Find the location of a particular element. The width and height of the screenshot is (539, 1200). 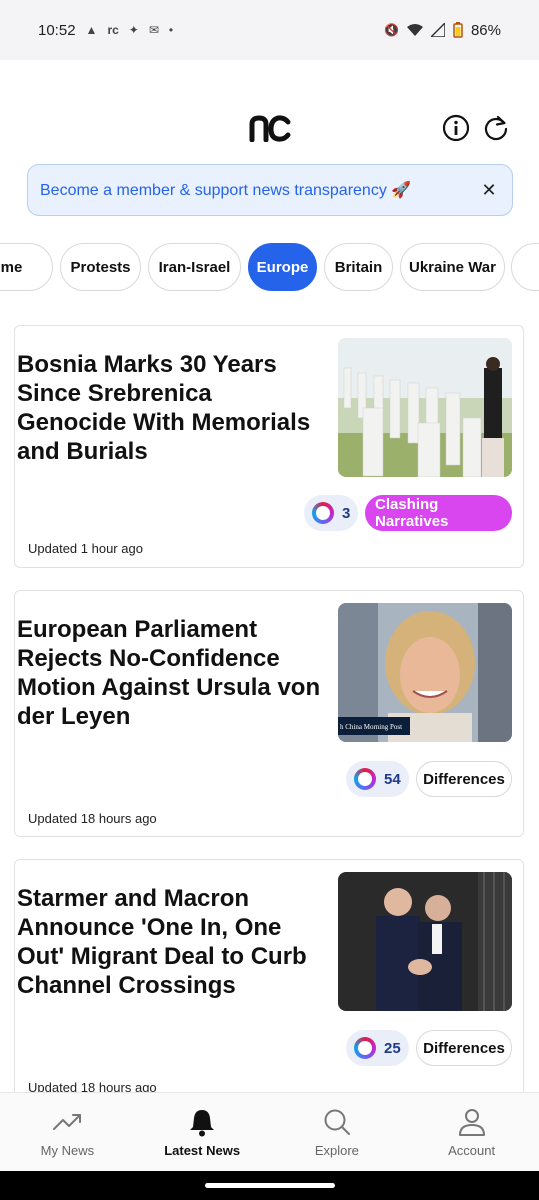

home-gesture-handle is located at coordinates (270, 1185).